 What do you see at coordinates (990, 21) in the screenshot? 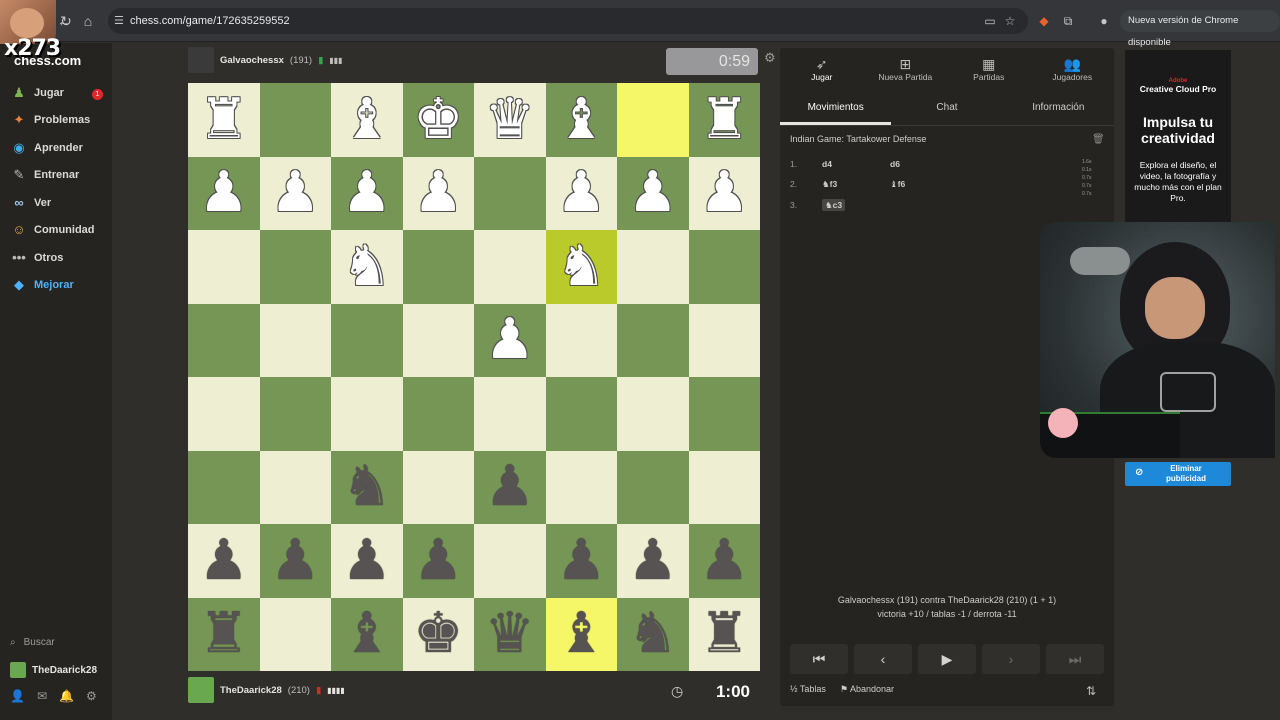
I see `install-icon: ▭` at bounding box center [990, 21].